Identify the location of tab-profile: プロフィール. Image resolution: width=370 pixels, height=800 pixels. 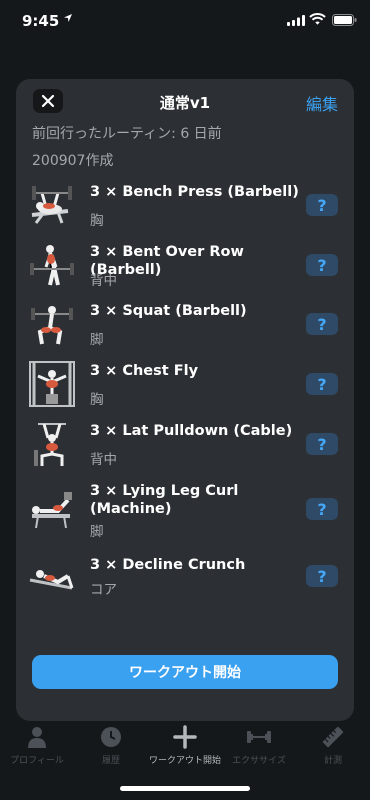
(37, 745).